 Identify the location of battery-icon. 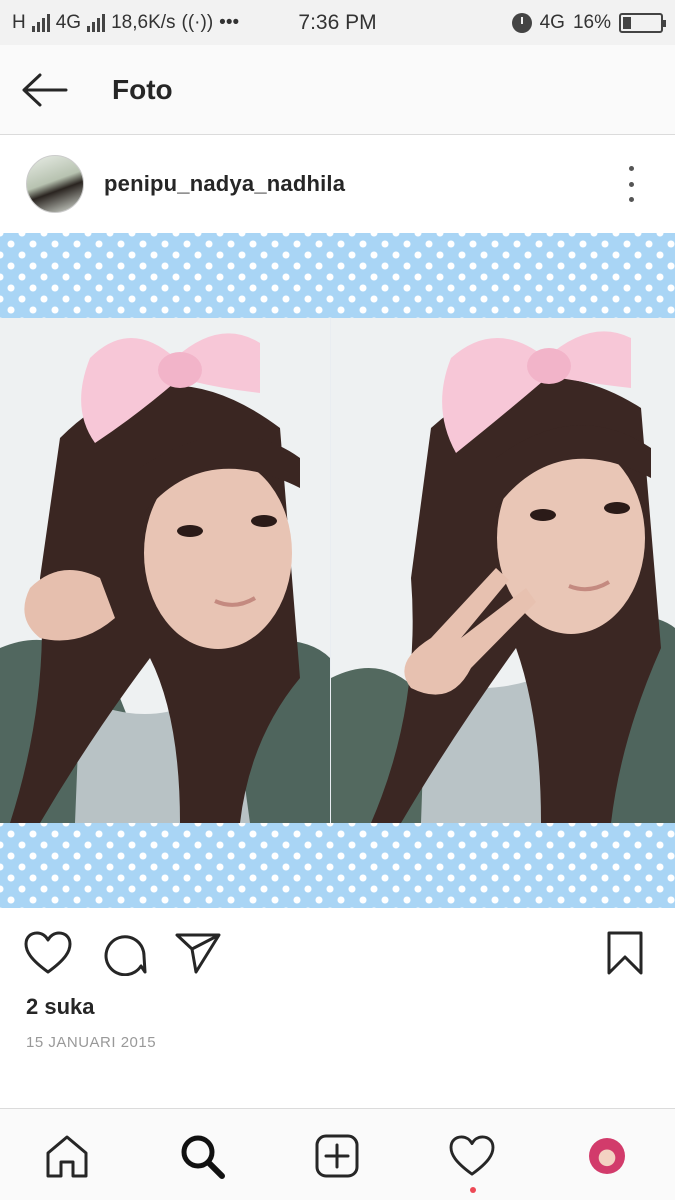
(642, 22).